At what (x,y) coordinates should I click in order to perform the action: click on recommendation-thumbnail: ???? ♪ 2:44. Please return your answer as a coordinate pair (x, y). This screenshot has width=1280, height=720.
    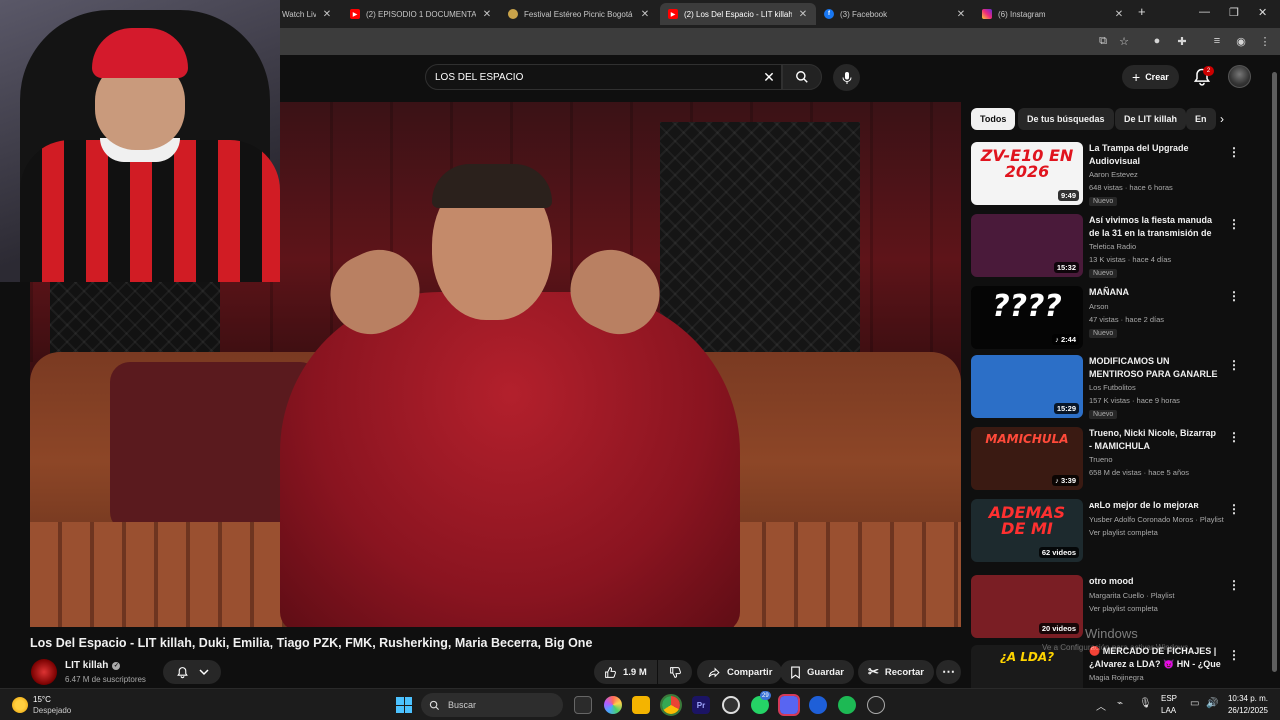
    Looking at the image, I should click on (1027, 317).